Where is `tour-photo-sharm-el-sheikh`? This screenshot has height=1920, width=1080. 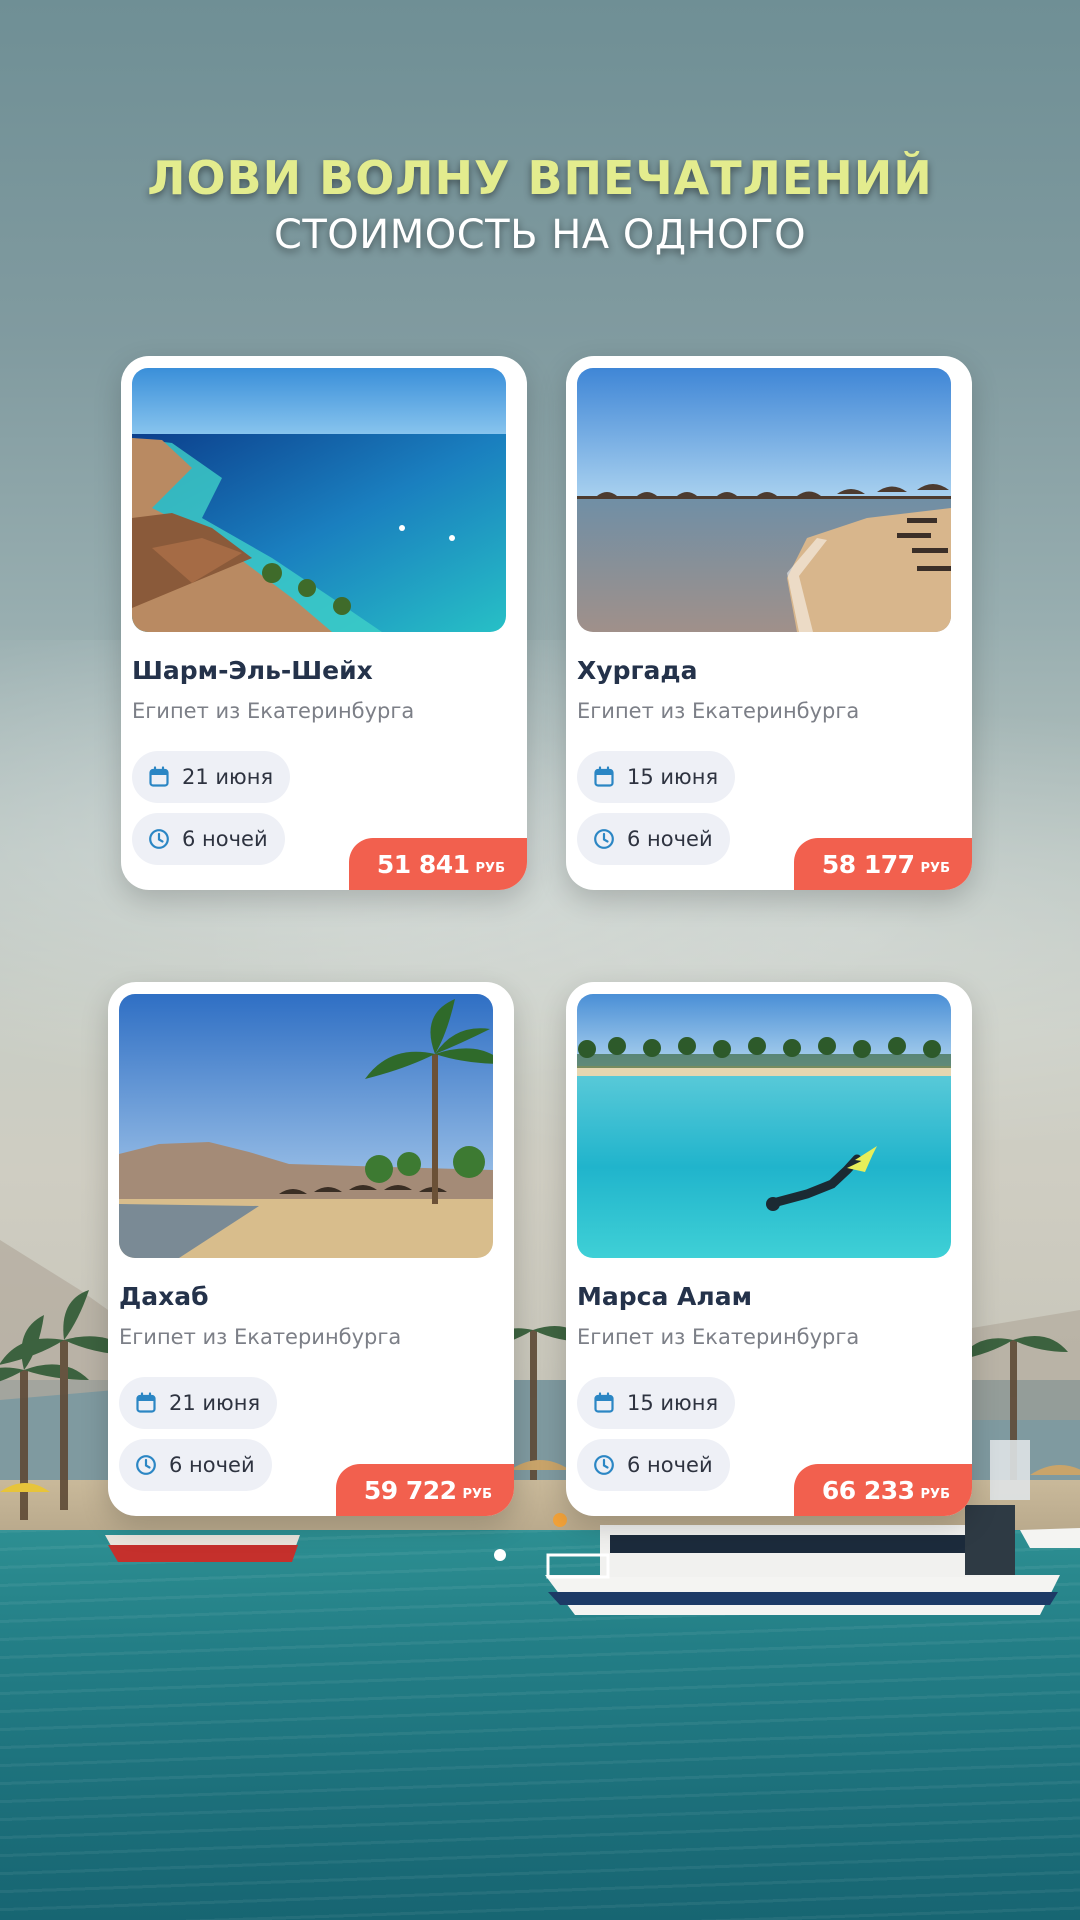
tour-photo-sharm-el-sheikh is located at coordinates (319, 500).